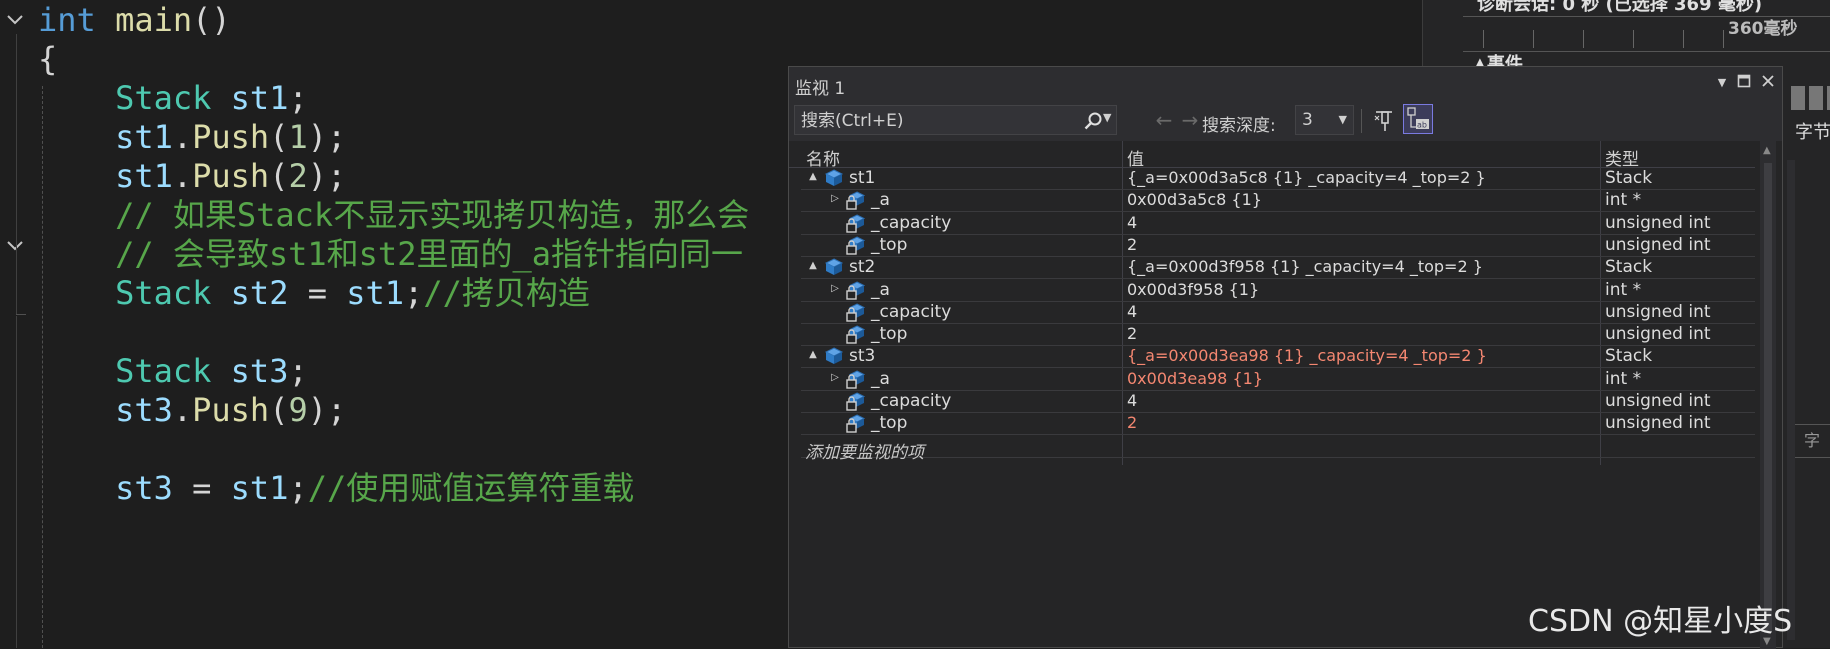 The width and height of the screenshot is (1830, 649). I want to click on code-token: Stack, so click(163, 293).